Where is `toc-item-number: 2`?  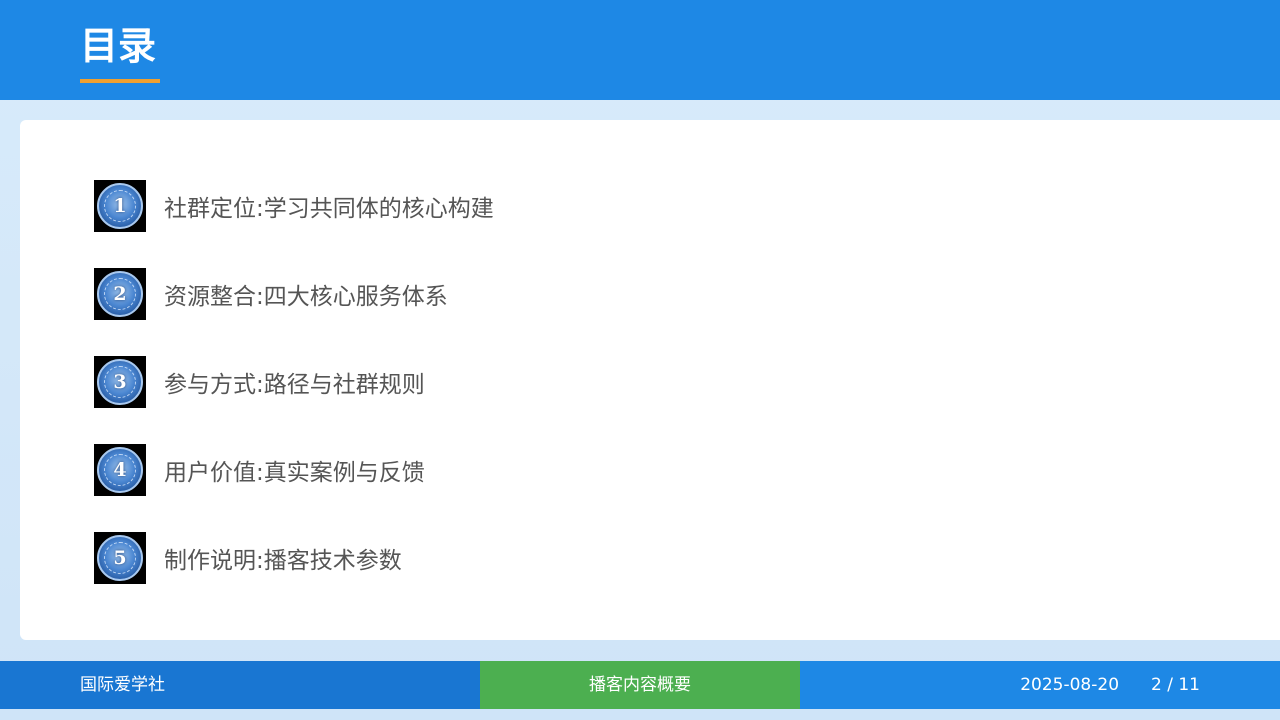 toc-item-number: 2 is located at coordinates (120, 294).